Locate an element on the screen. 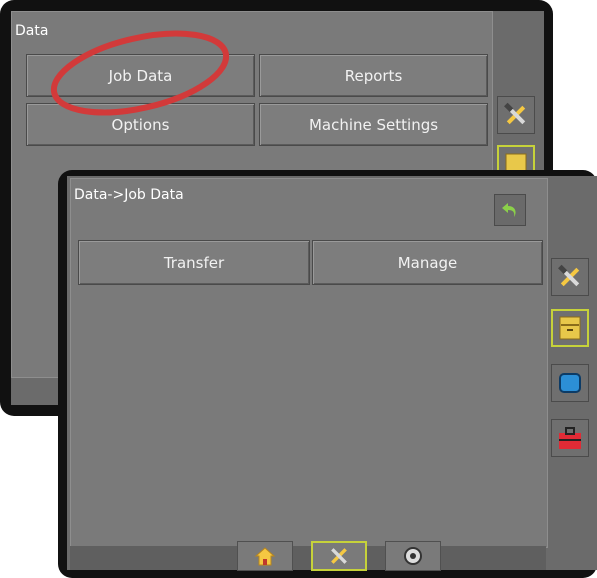 This screenshot has height=578, width=597. toolbox-button is located at coordinates (570, 438).